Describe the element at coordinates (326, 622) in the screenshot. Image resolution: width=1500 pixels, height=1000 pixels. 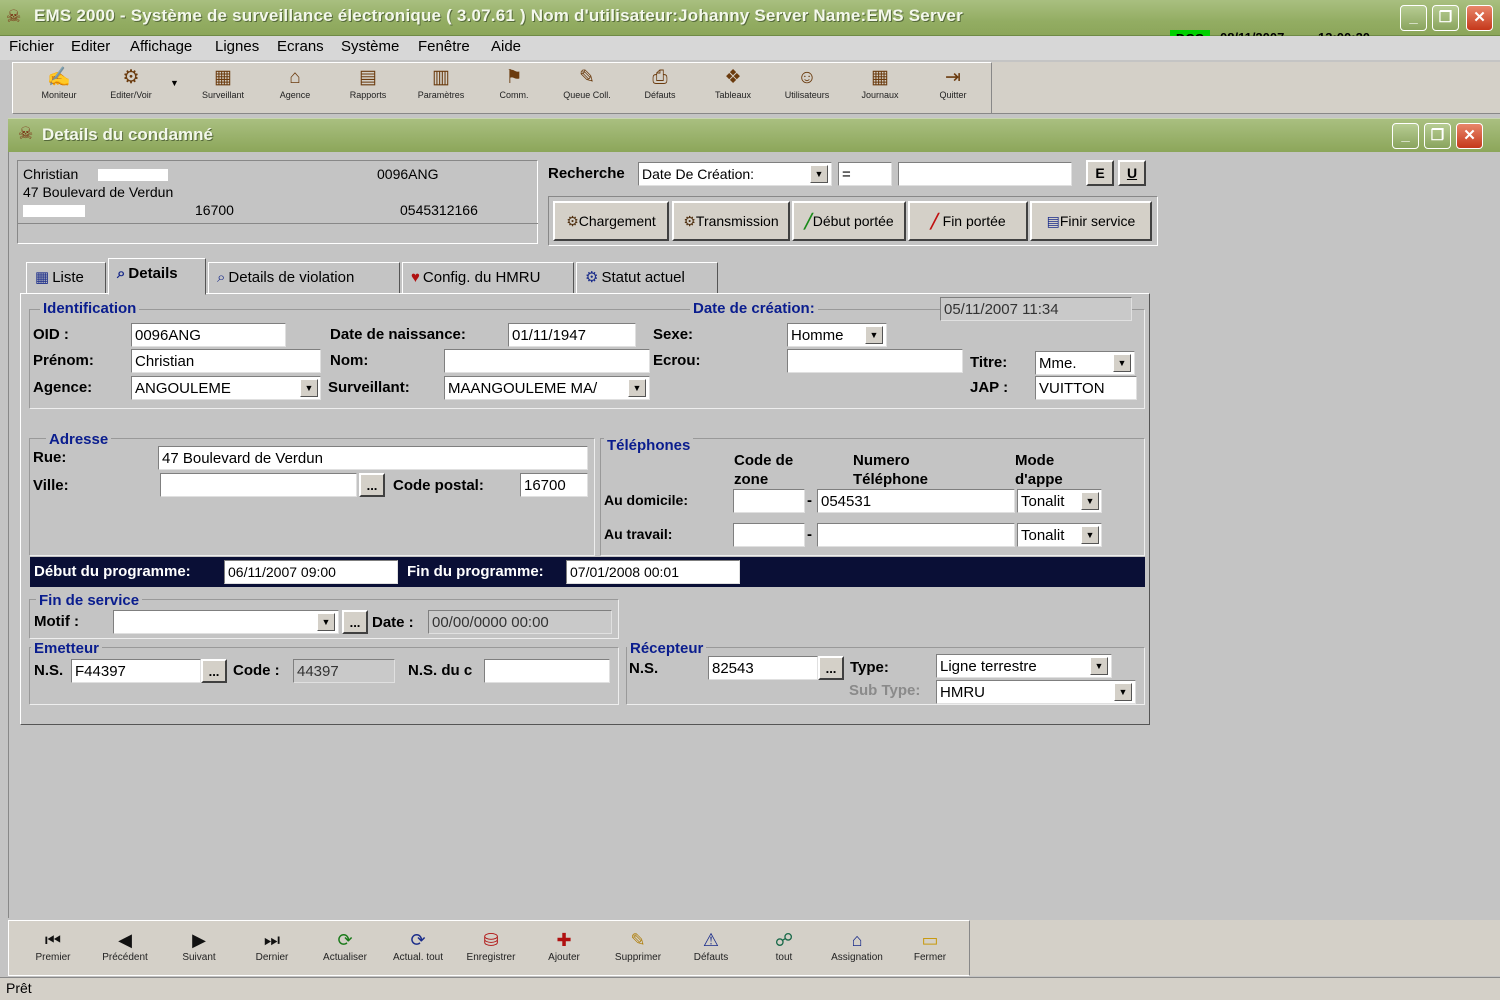
I see `motif-chevron-down-icon: ▼` at that location.